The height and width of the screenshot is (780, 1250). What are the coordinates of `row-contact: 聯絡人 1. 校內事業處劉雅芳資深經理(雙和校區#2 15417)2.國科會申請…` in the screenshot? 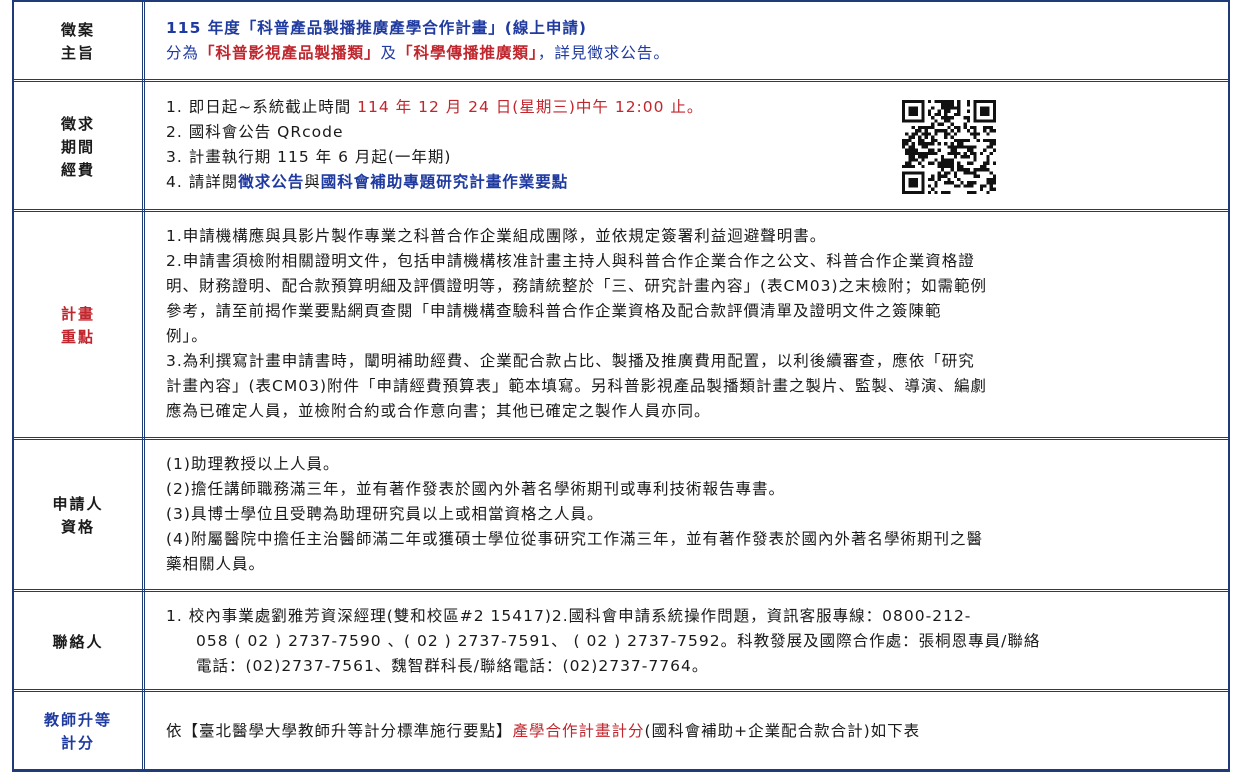 It's located at (621, 642).